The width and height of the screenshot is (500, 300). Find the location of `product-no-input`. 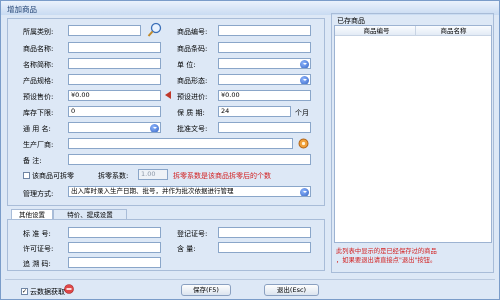

product-no-input is located at coordinates (264, 30).